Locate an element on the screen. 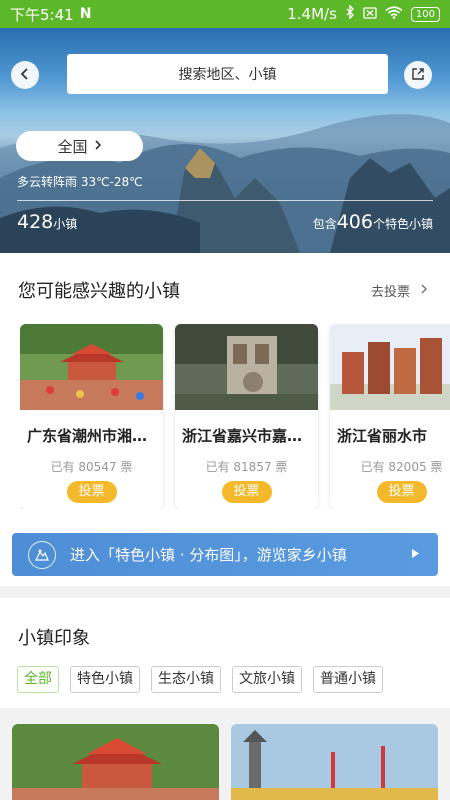 Image resolution: width=450 pixels, height=800 pixels. feature-town-count: 包含406个特色小镇 is located at coordinates (373, 222).